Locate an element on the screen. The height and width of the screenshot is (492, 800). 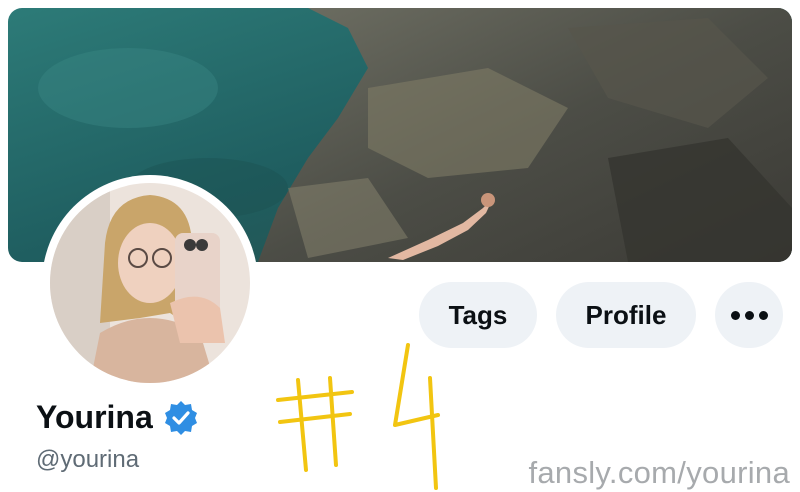
more-button is located at coordinates (749, 315).